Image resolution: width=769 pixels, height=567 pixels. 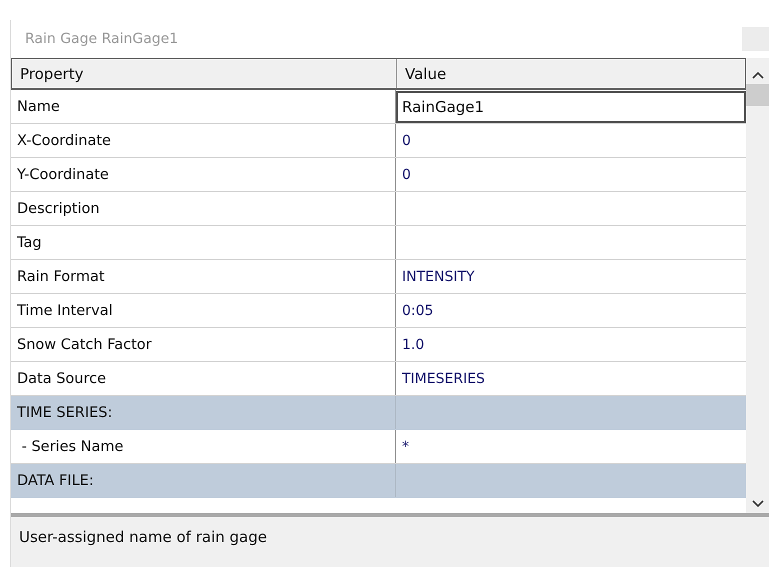 What do you see at coordinates (203, 140) in the screenshot?
I see `property-cell: X-Coordinate` at bounding box center [203, 140].